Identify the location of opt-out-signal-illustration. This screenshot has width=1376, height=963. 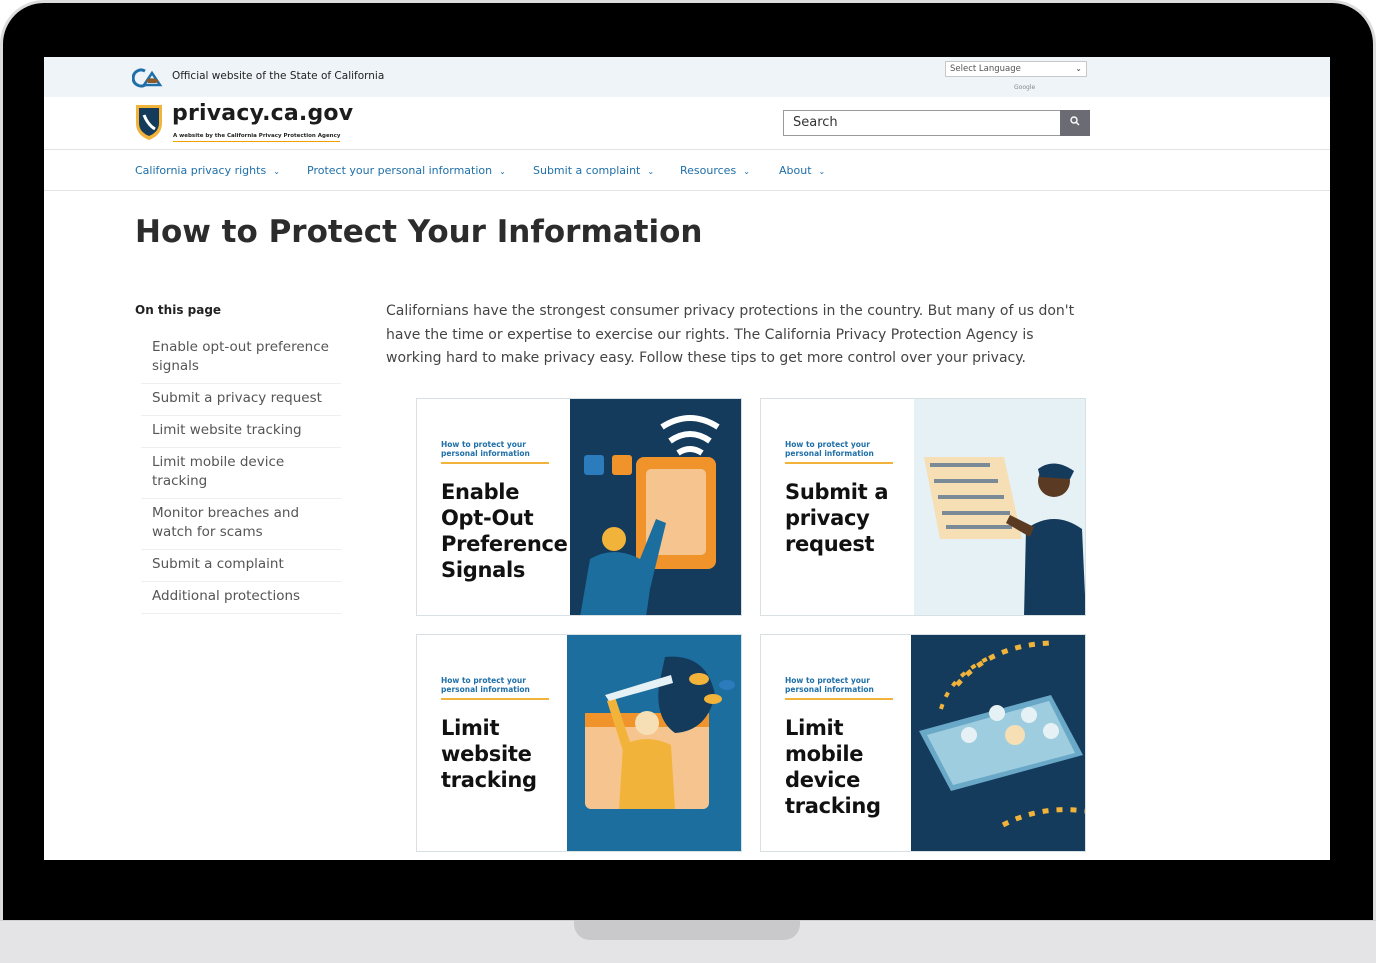
(655, 507).